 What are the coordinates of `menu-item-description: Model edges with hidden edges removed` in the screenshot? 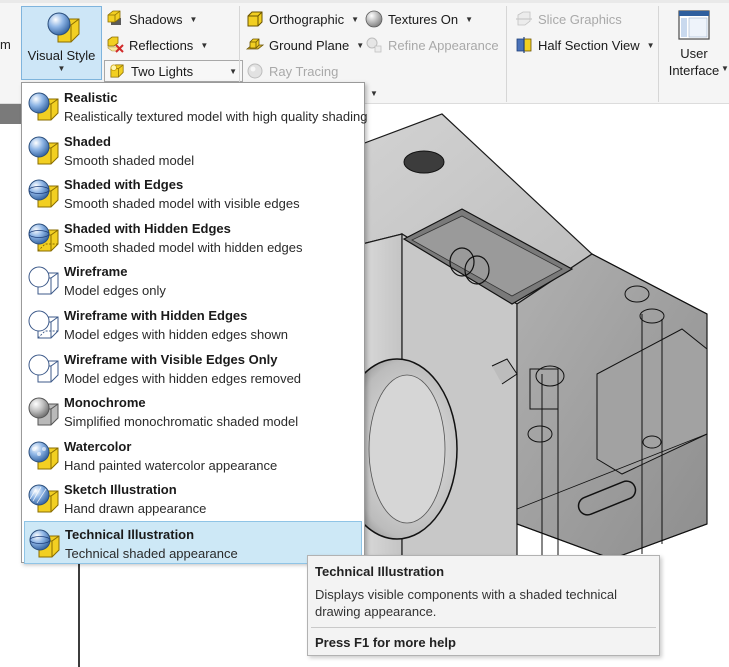 It's located at (183, 378).